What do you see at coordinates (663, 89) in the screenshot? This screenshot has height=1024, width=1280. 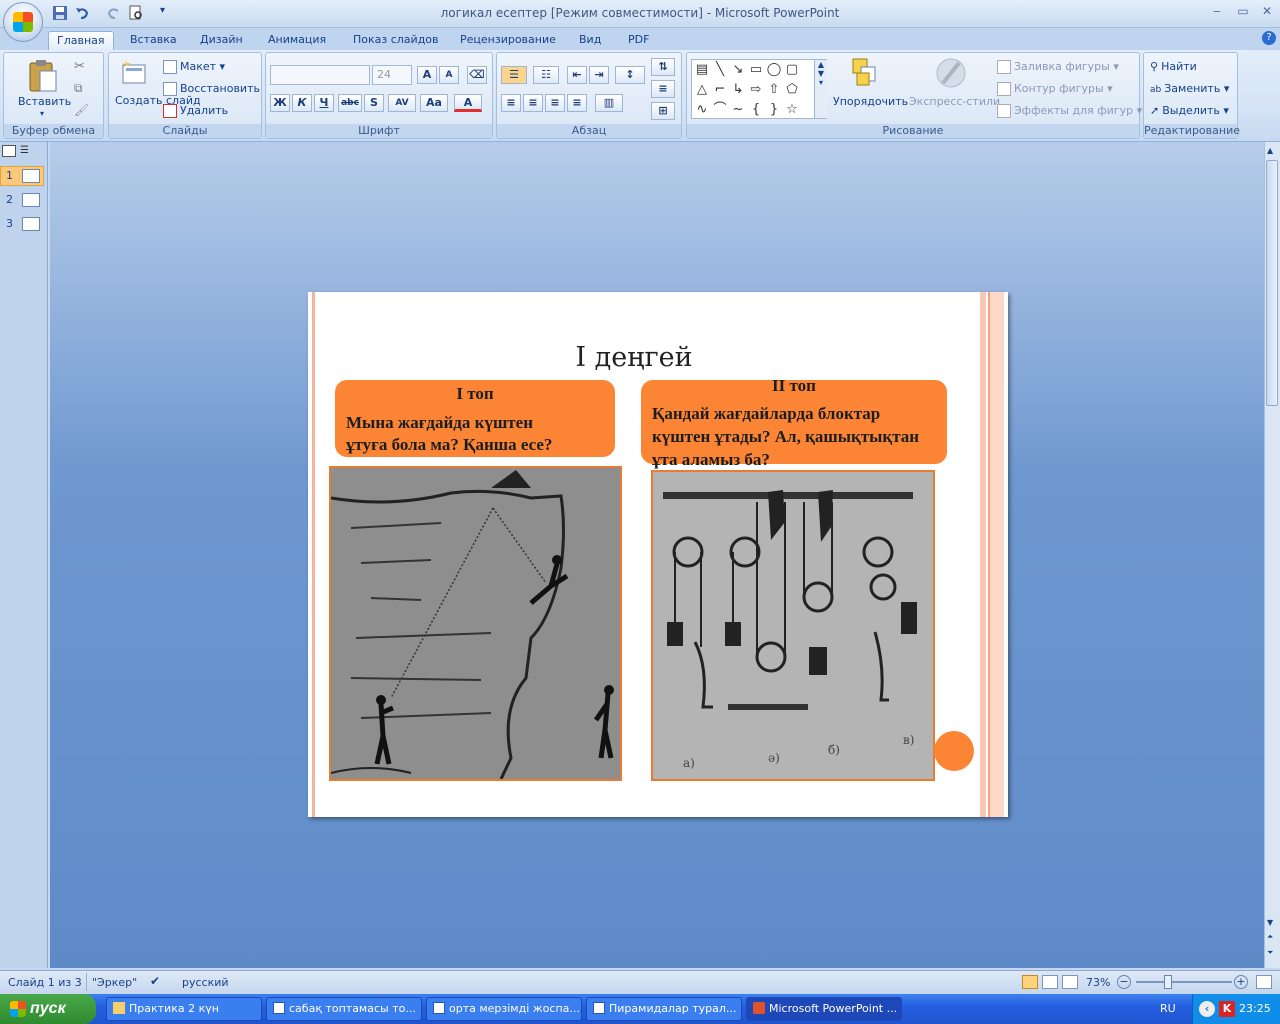 I see `align-text-button: ≡` at bounding box center [663, 89].